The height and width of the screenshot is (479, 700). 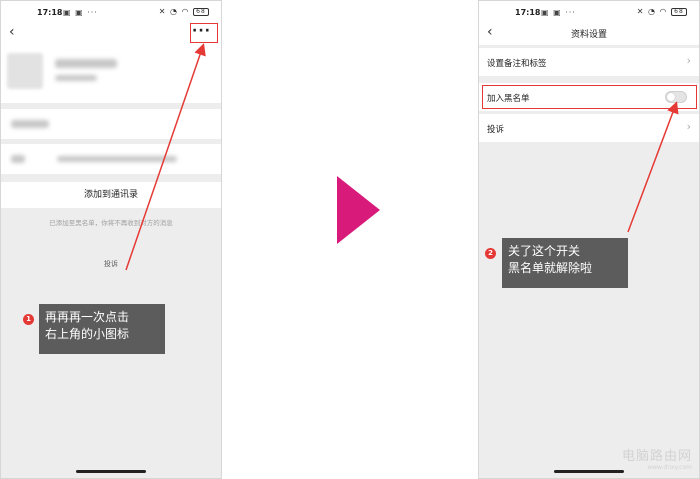 I want to click on highlight-blacklist-row, so click(x=589, y=97).